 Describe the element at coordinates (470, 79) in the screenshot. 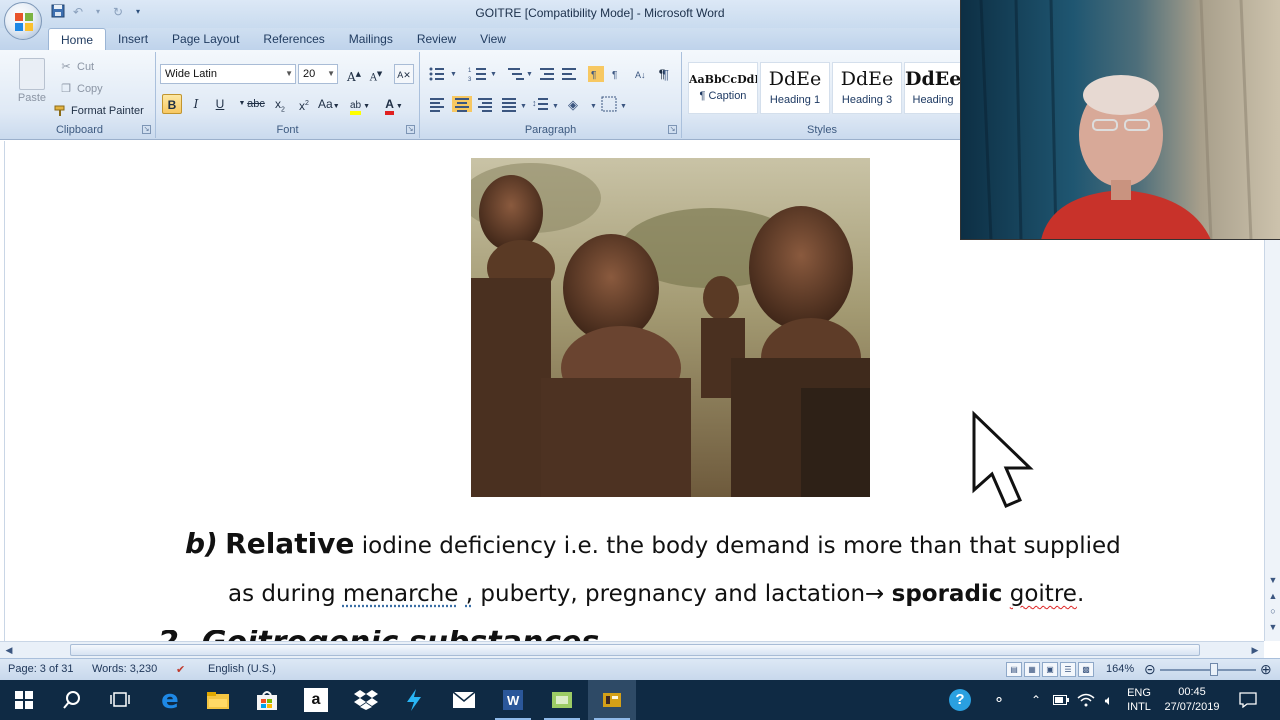

I see `svg-text: 3` at that location.